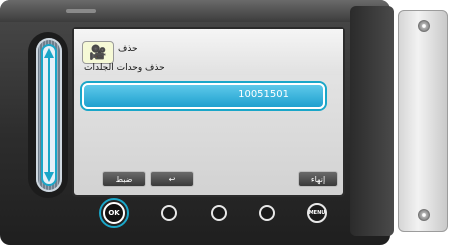 This screenshot has width=451, height=245. Describe the element at coordinates (372, 121) in the screenshot. I see `hinge-panel` at that location.